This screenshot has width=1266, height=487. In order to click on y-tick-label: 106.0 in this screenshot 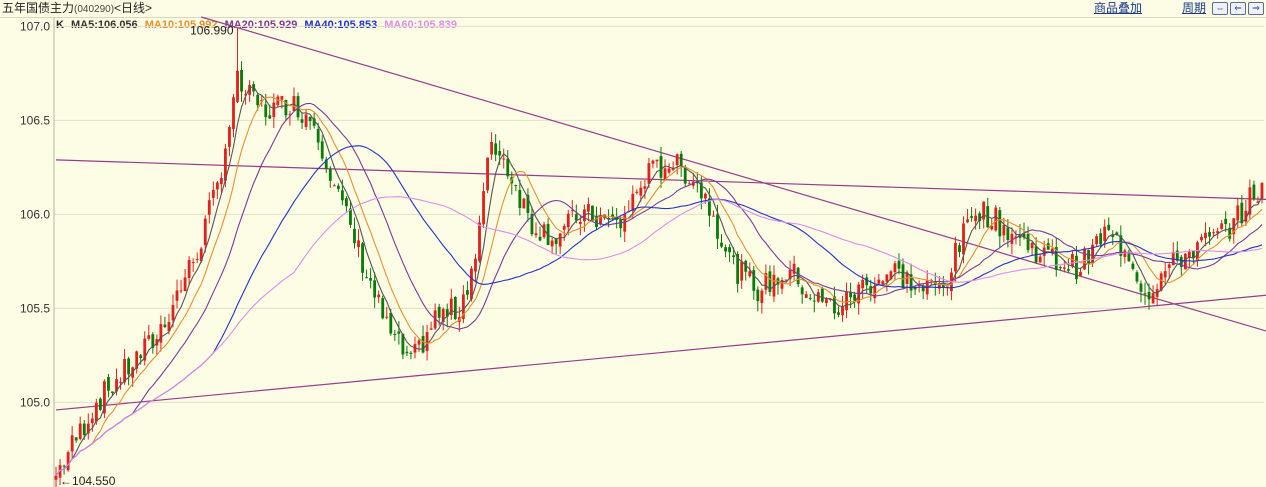, I will do `click(35, 214)`.